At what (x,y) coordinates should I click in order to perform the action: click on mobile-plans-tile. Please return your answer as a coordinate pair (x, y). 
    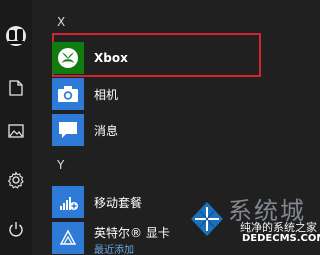
    Looking at the image, I should click on (68, 202).